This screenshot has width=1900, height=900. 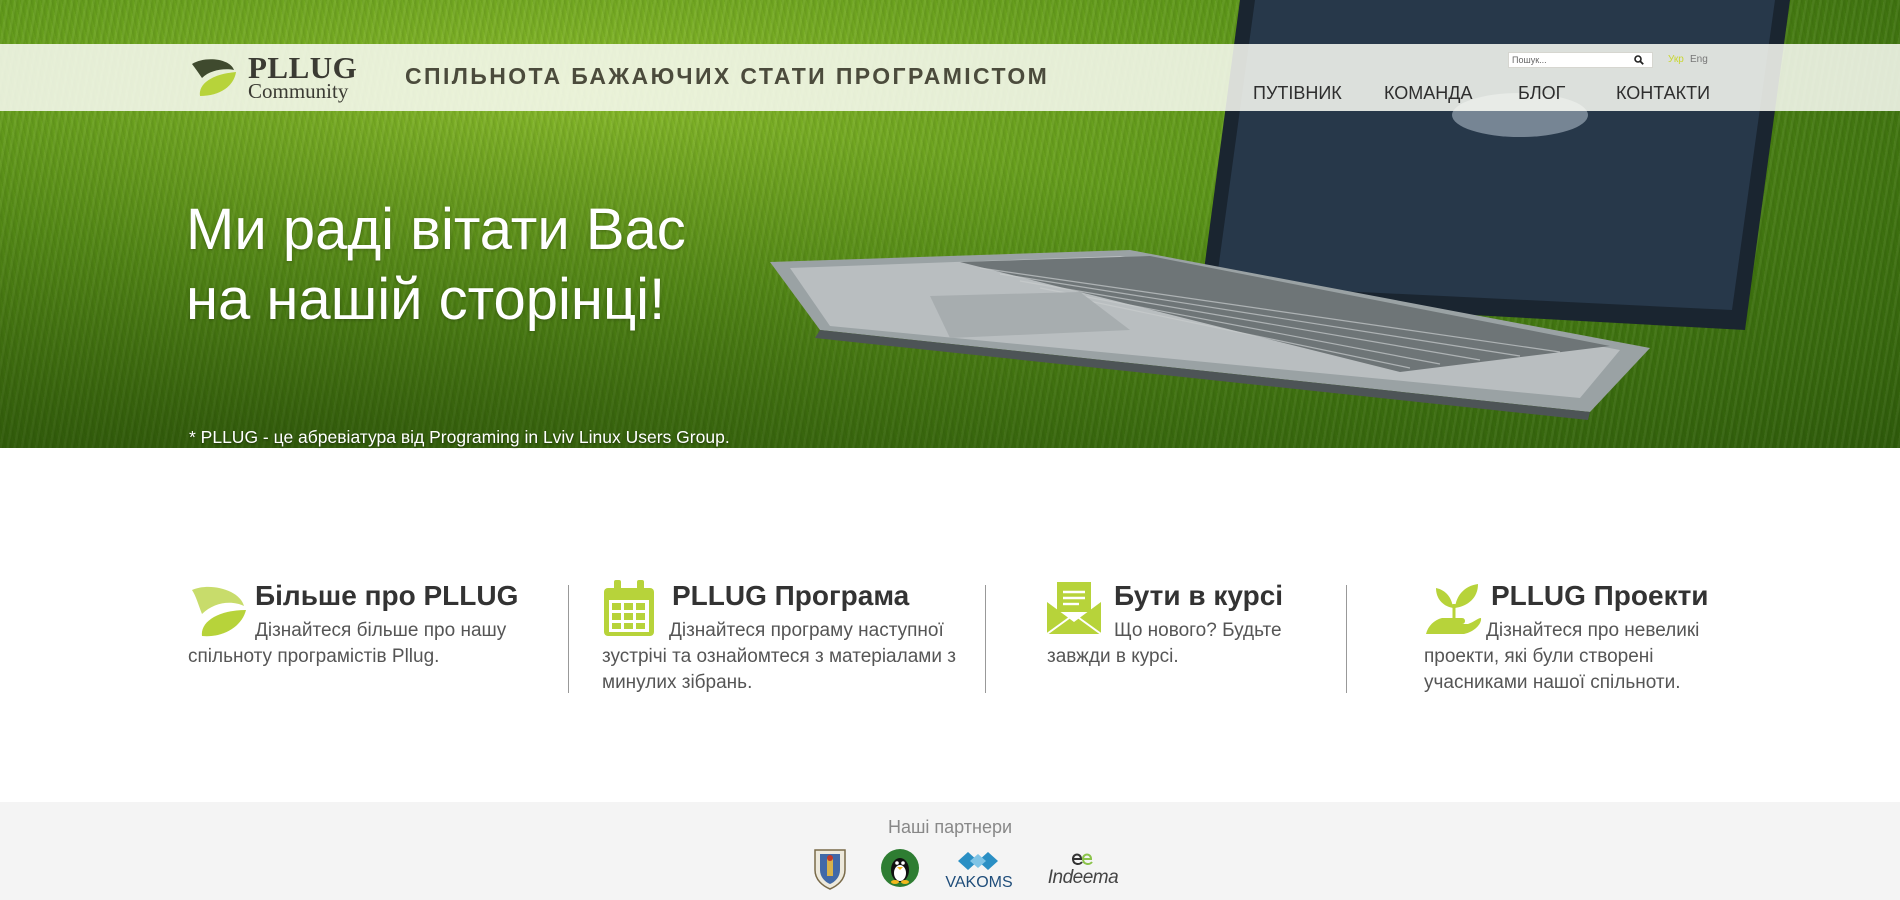 I want to click on site-logo: PLLUG Community, so click(x=275, y=78).